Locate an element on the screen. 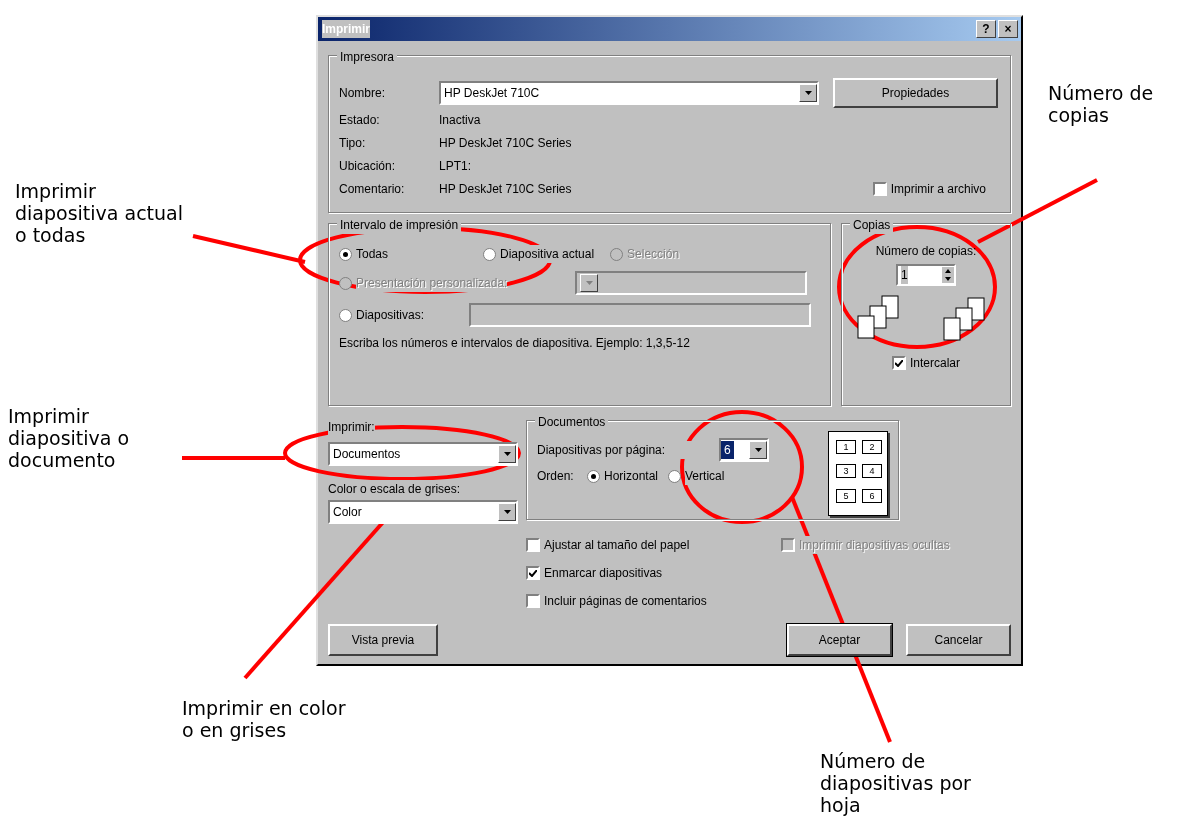 This screenshot has width=1199, height=827. selected-value: 6 is located at coordinates (727, 450).